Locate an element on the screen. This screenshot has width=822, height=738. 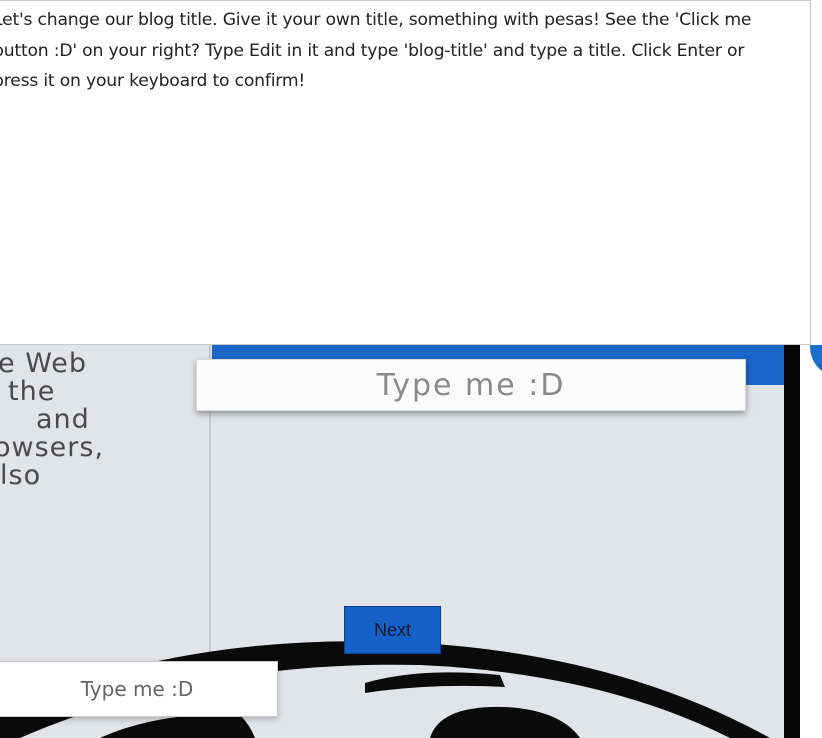
left-text-line-3: and is located at coordinates (63, 419).